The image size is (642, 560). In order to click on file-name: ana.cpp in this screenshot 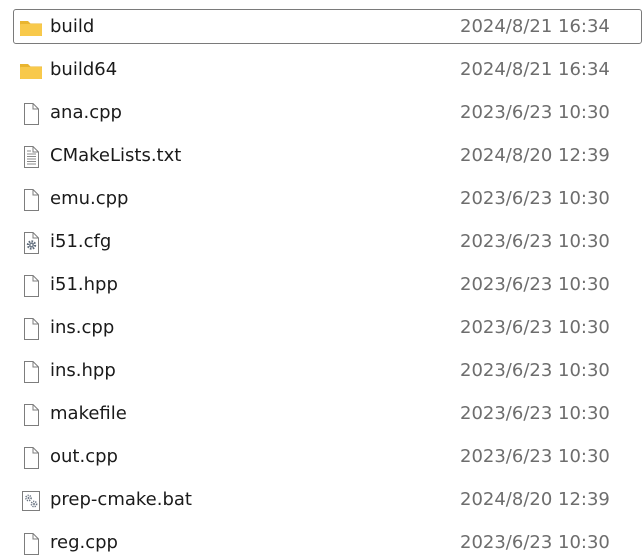, I will do `click(86, 112)`.